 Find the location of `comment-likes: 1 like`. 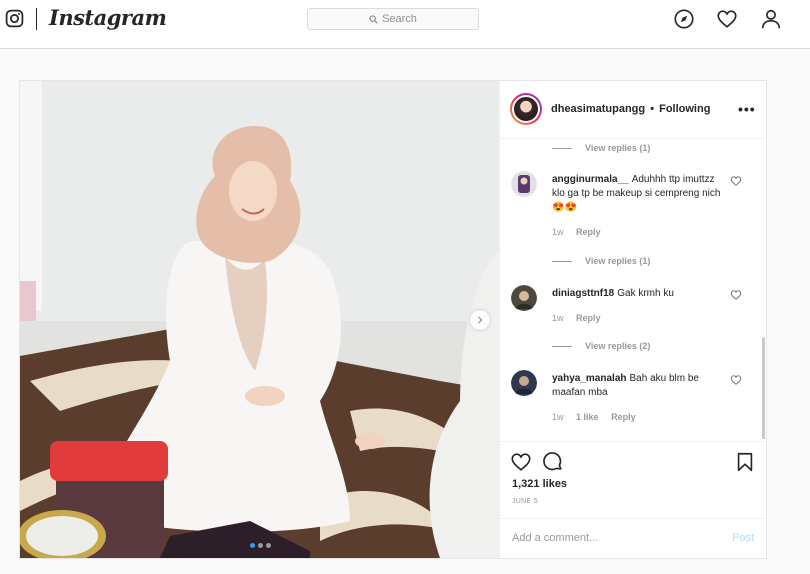

comment-likes: 1 like is located at coordinates (587, 417).